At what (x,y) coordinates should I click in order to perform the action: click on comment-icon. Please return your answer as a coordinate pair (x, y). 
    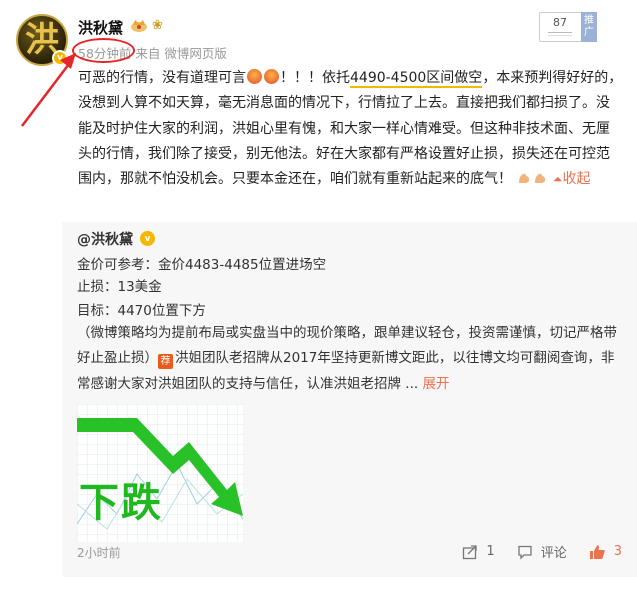
    Looking at the image, I should click on (525, 552).